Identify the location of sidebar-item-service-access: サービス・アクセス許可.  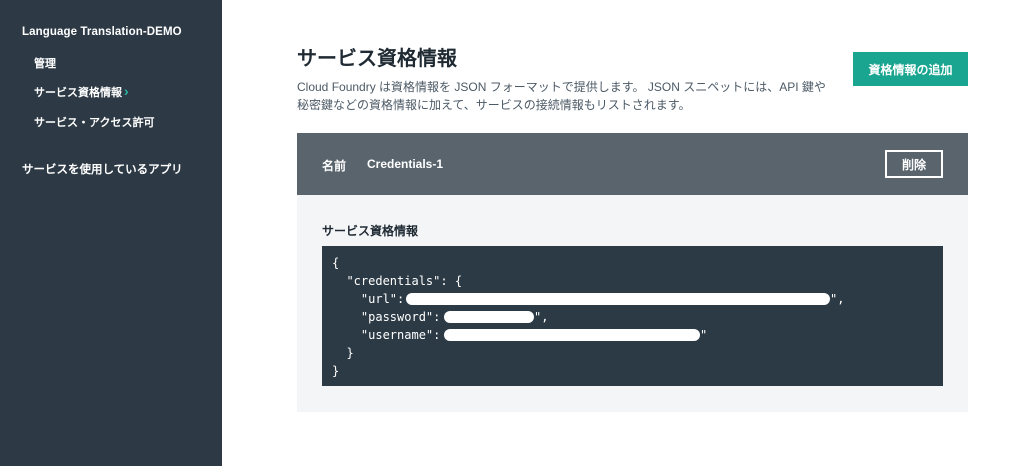
(94, 122).